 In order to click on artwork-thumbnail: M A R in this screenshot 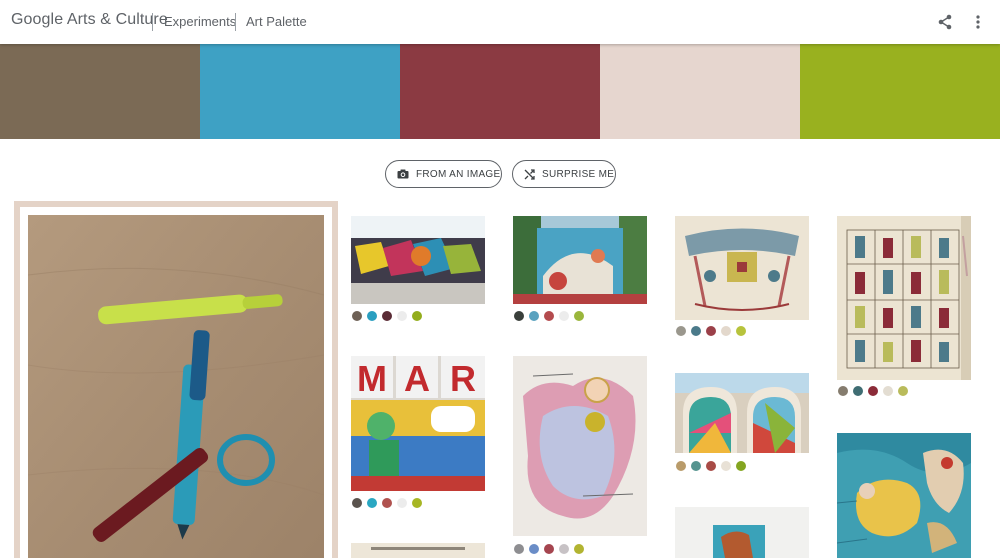, I will do `click(418, 423)`.